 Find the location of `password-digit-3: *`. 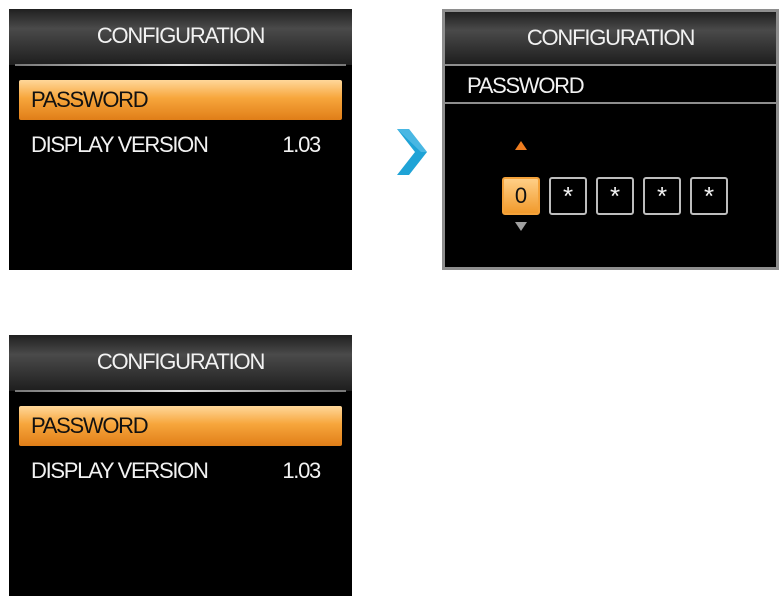

password-digit-3: * is located at coordinates (615, 196).